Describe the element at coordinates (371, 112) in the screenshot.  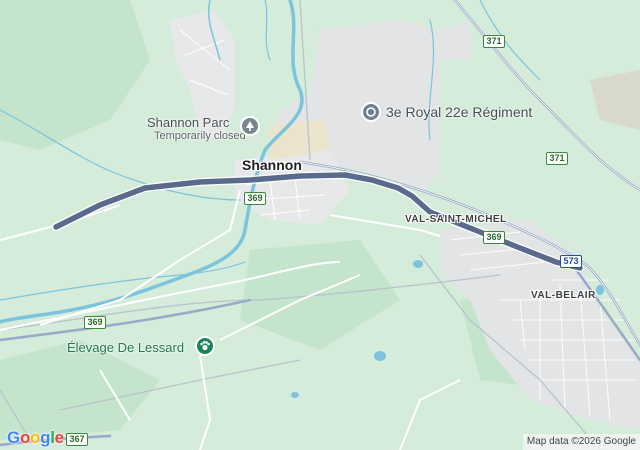
I see `military-pin-icon` at that location.